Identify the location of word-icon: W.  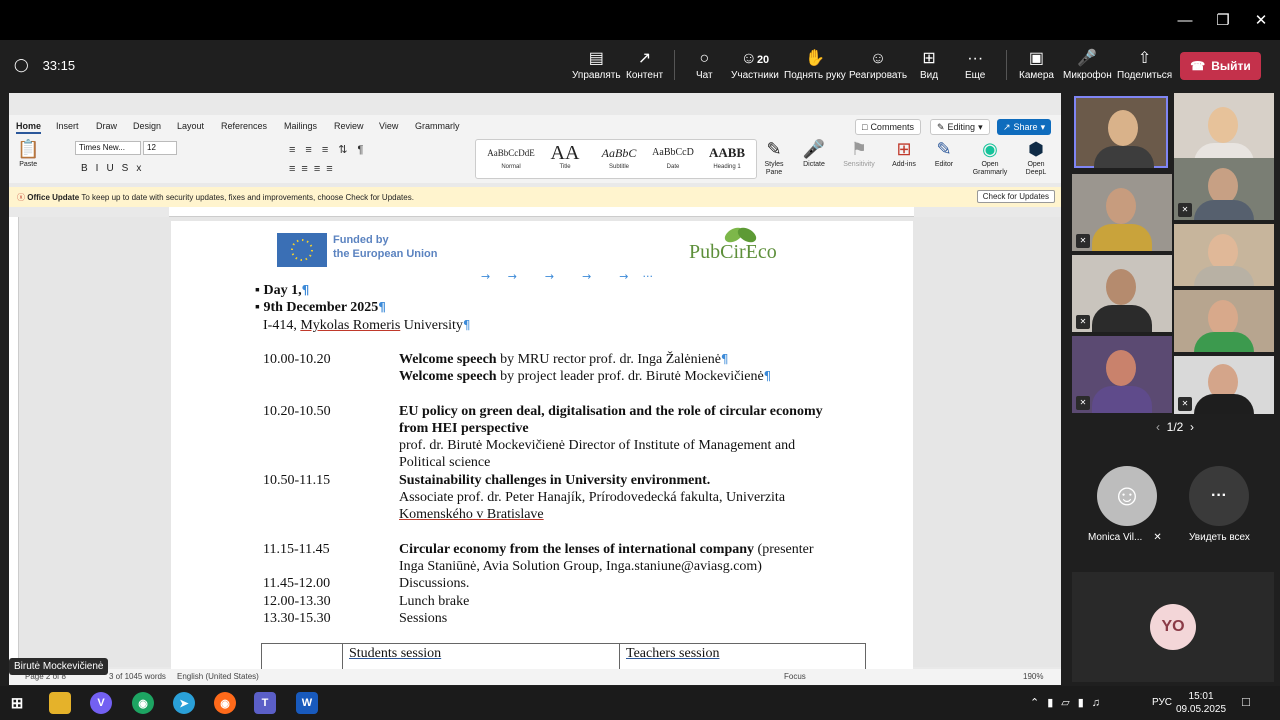
(307, 703).